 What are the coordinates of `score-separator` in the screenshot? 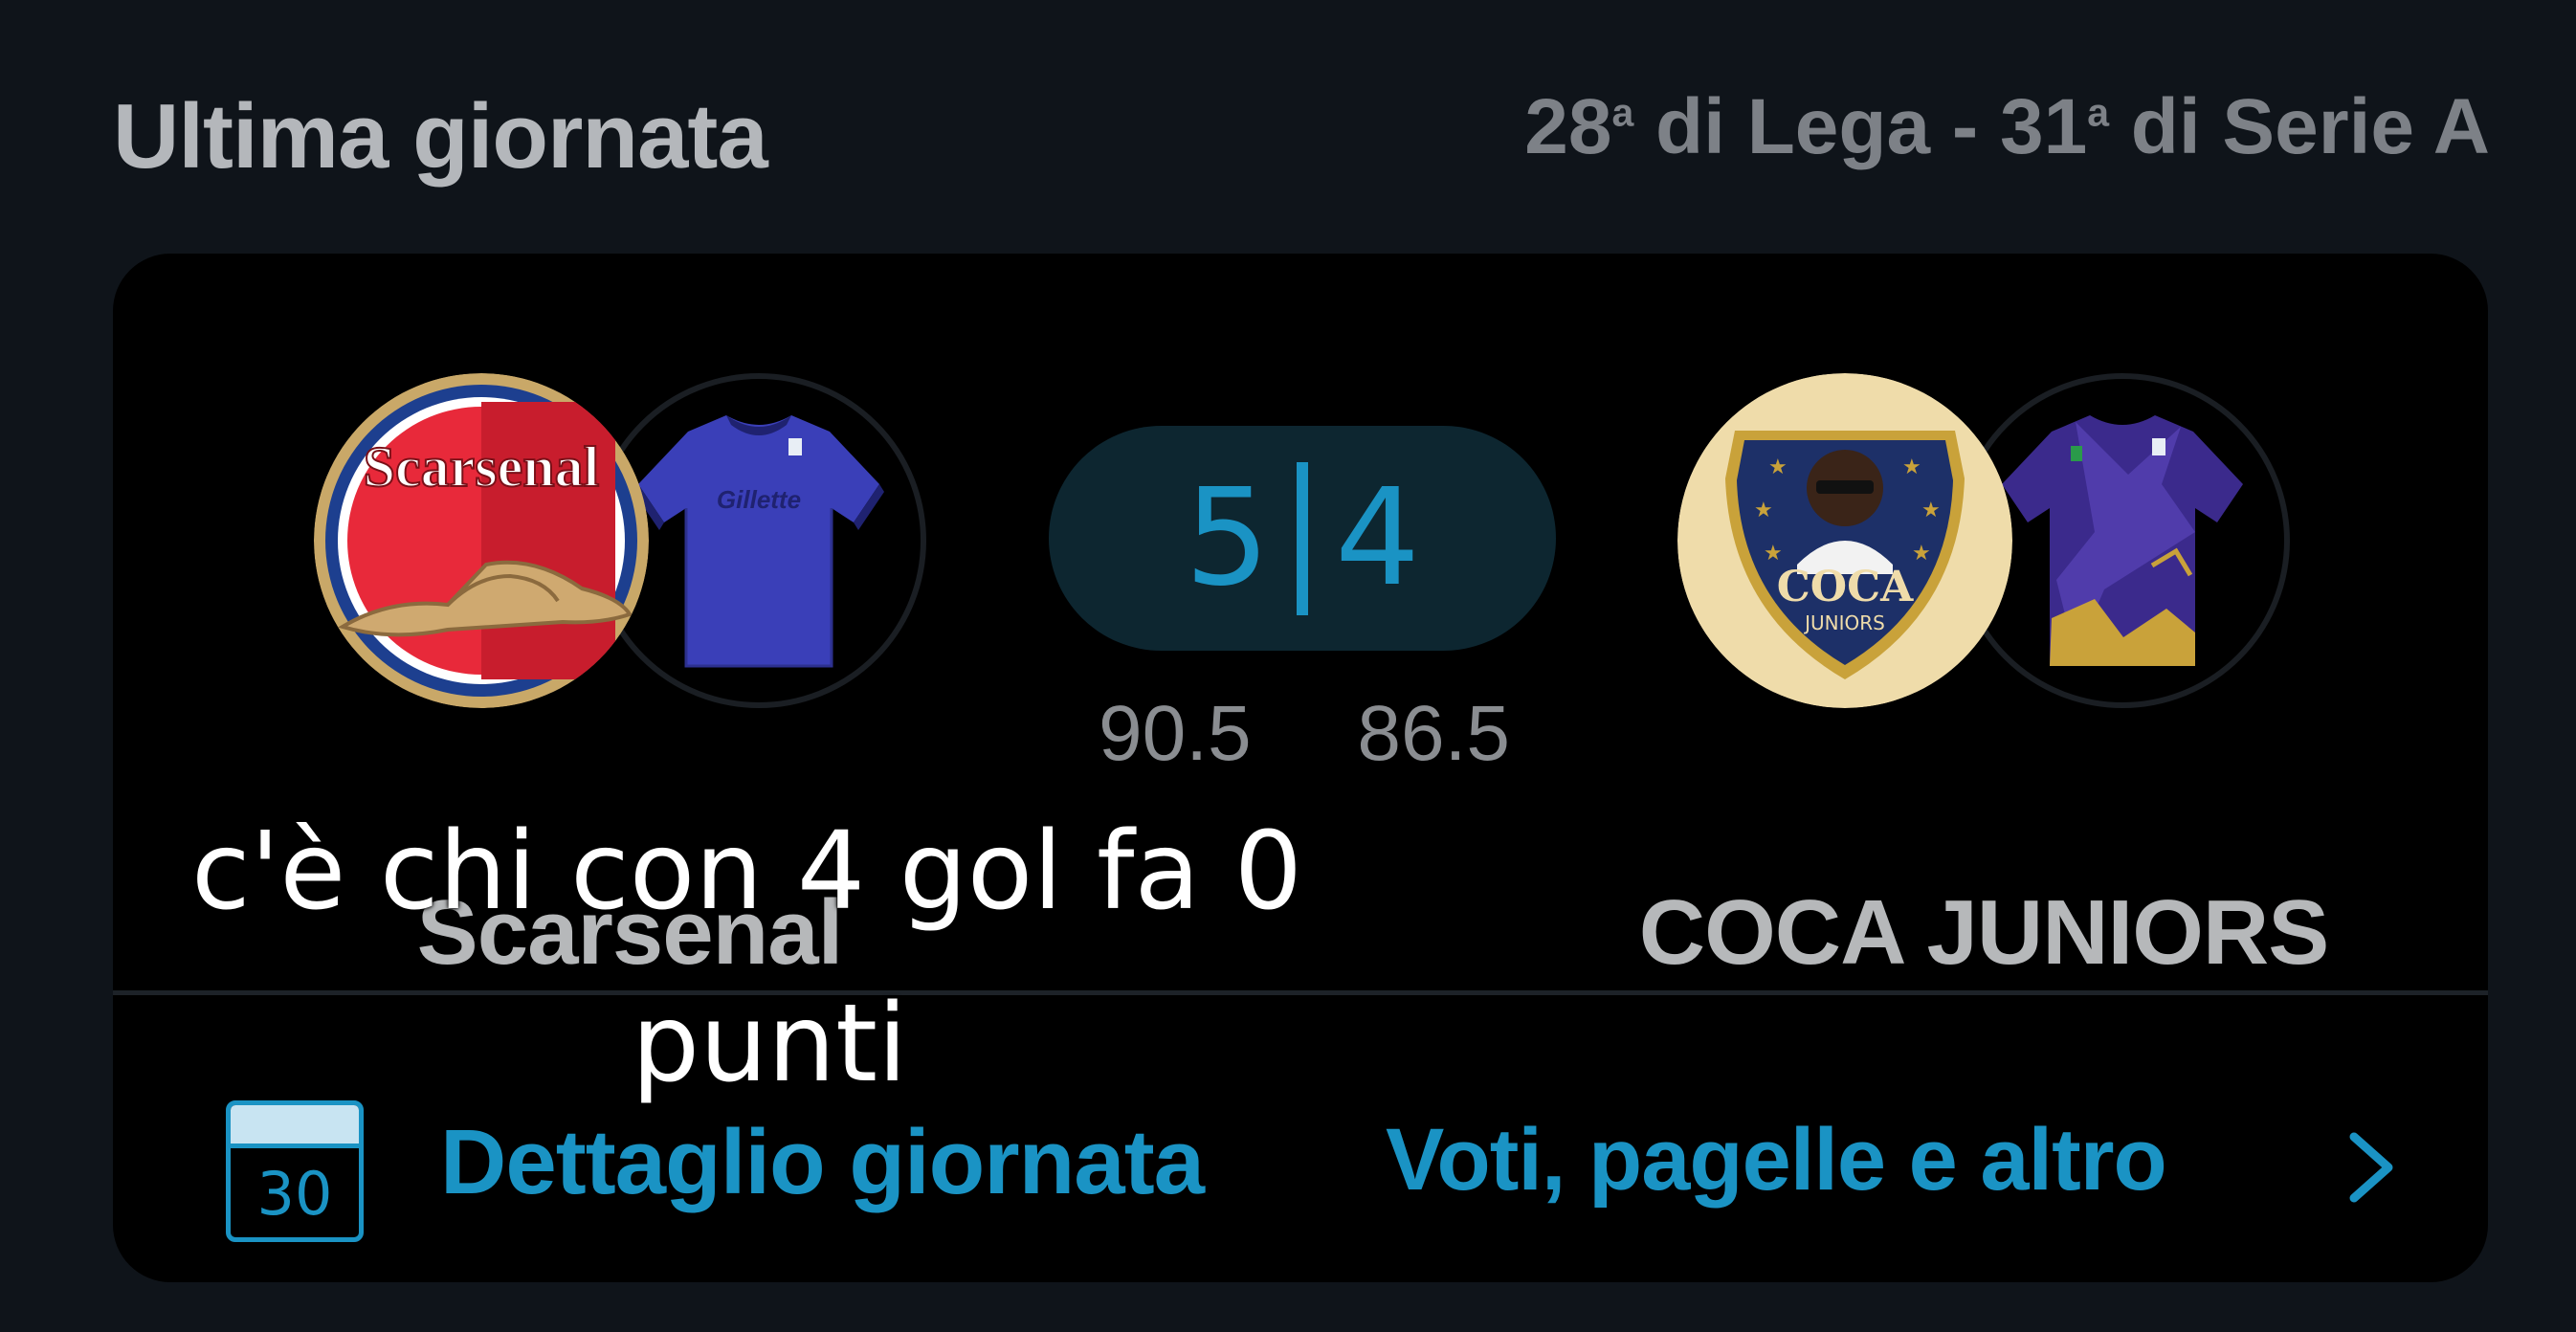 It's located at (1302, 538).